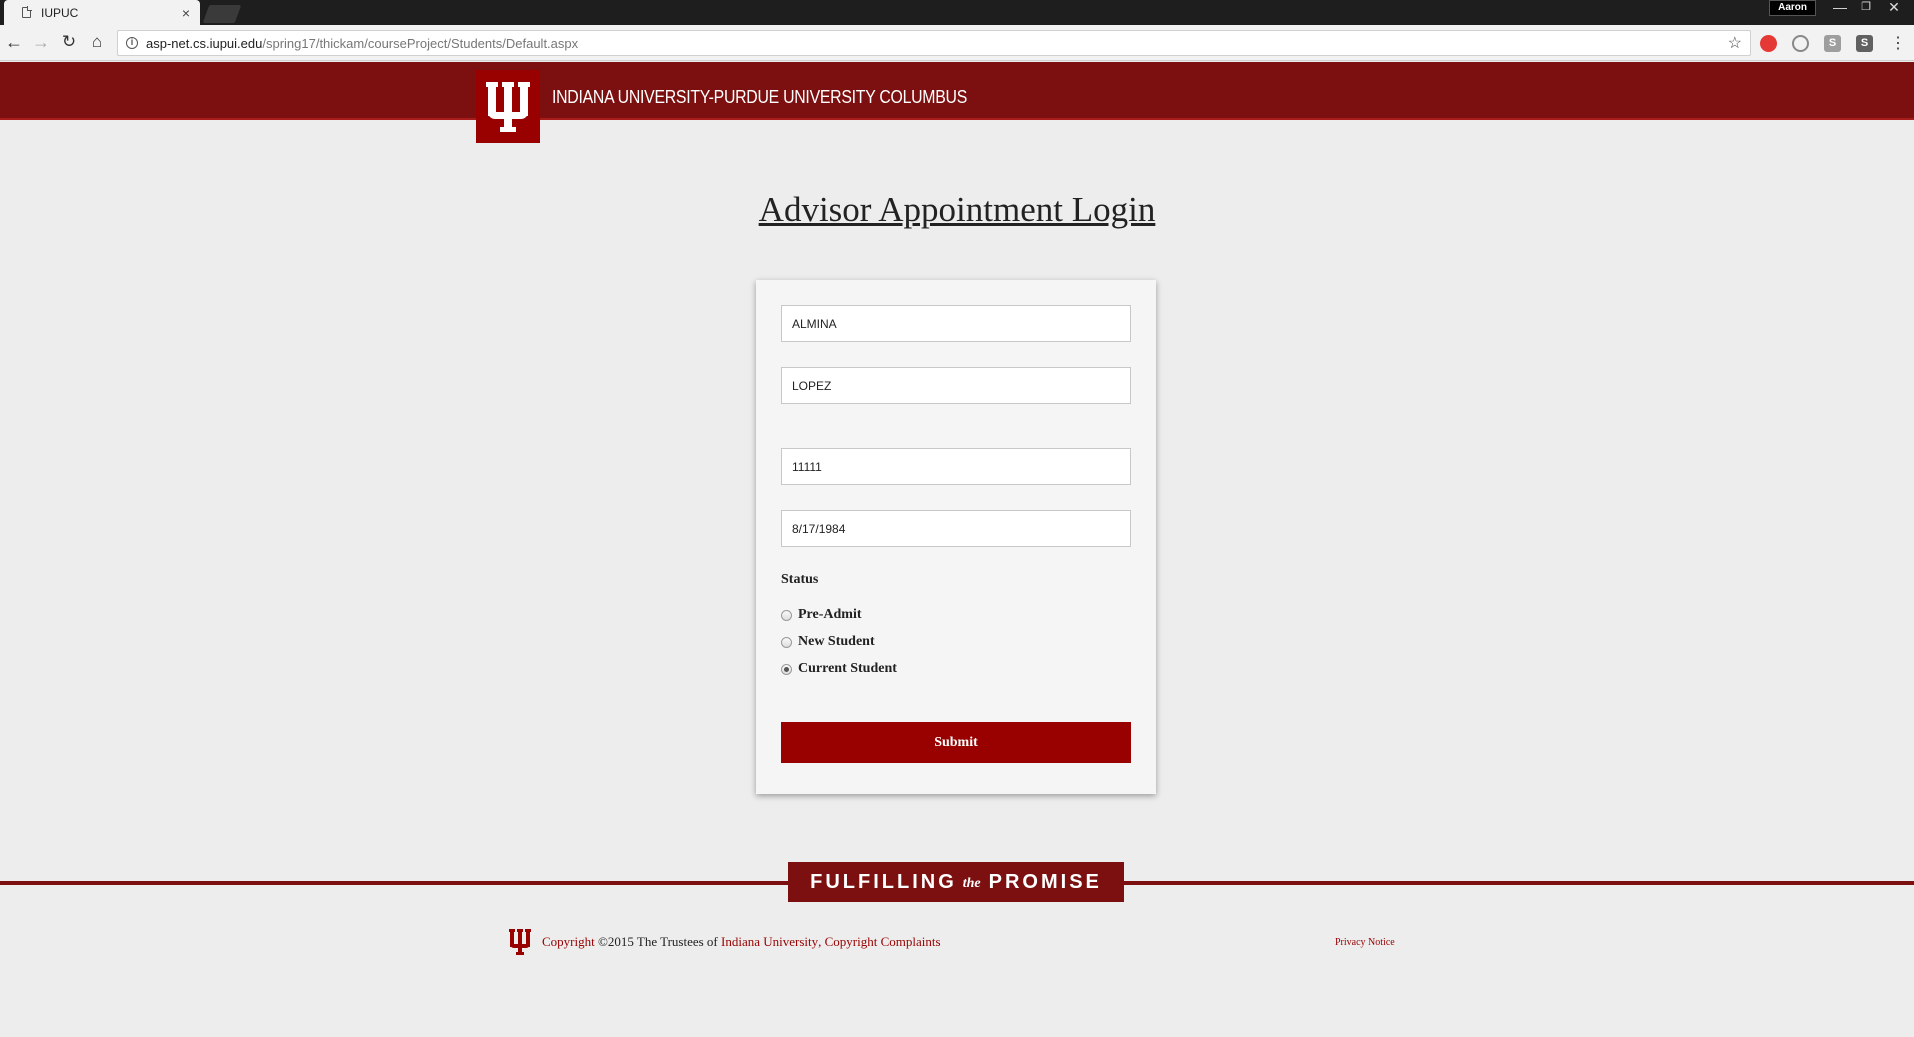 Image resolution: width=1914 pixels, height=1037 pixels. Describe the element at coordinates (956, 385) in the screenshot. I see `last-name-input` at that location.